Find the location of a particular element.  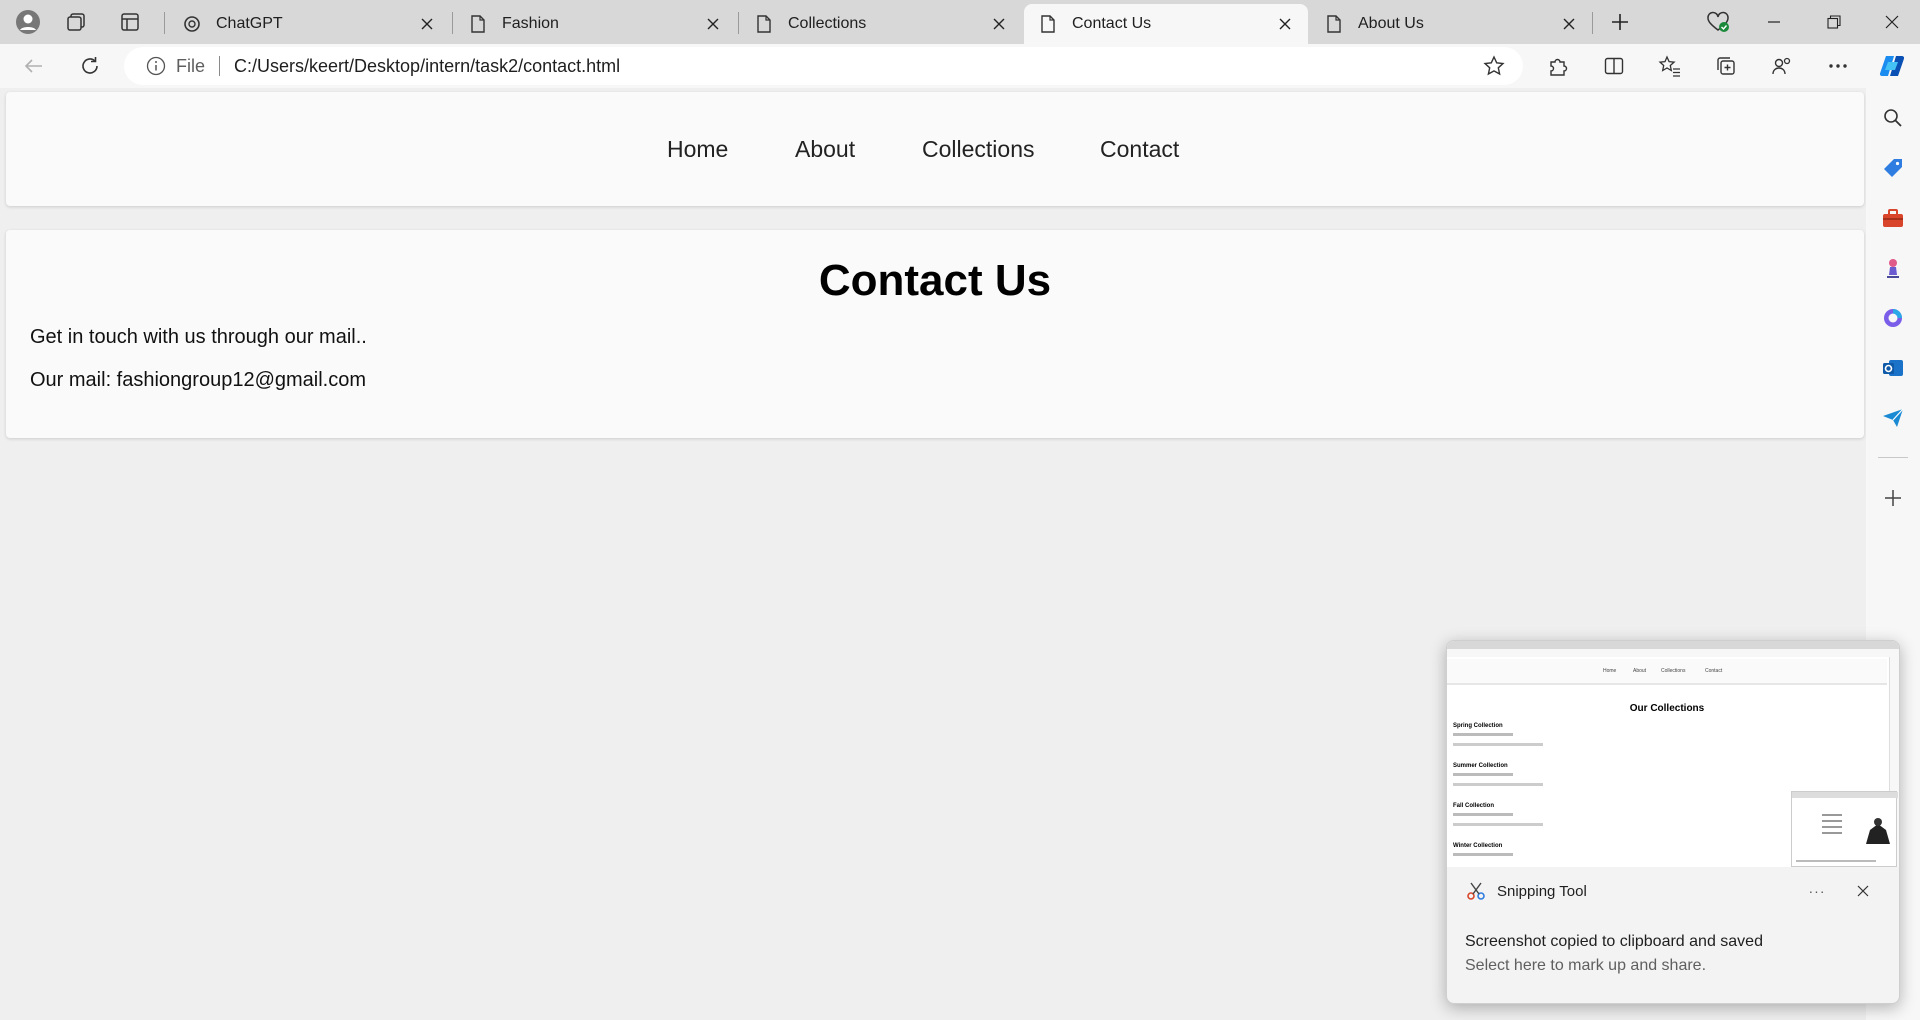

copilot-share-button is located at coordinates (1782, 66).